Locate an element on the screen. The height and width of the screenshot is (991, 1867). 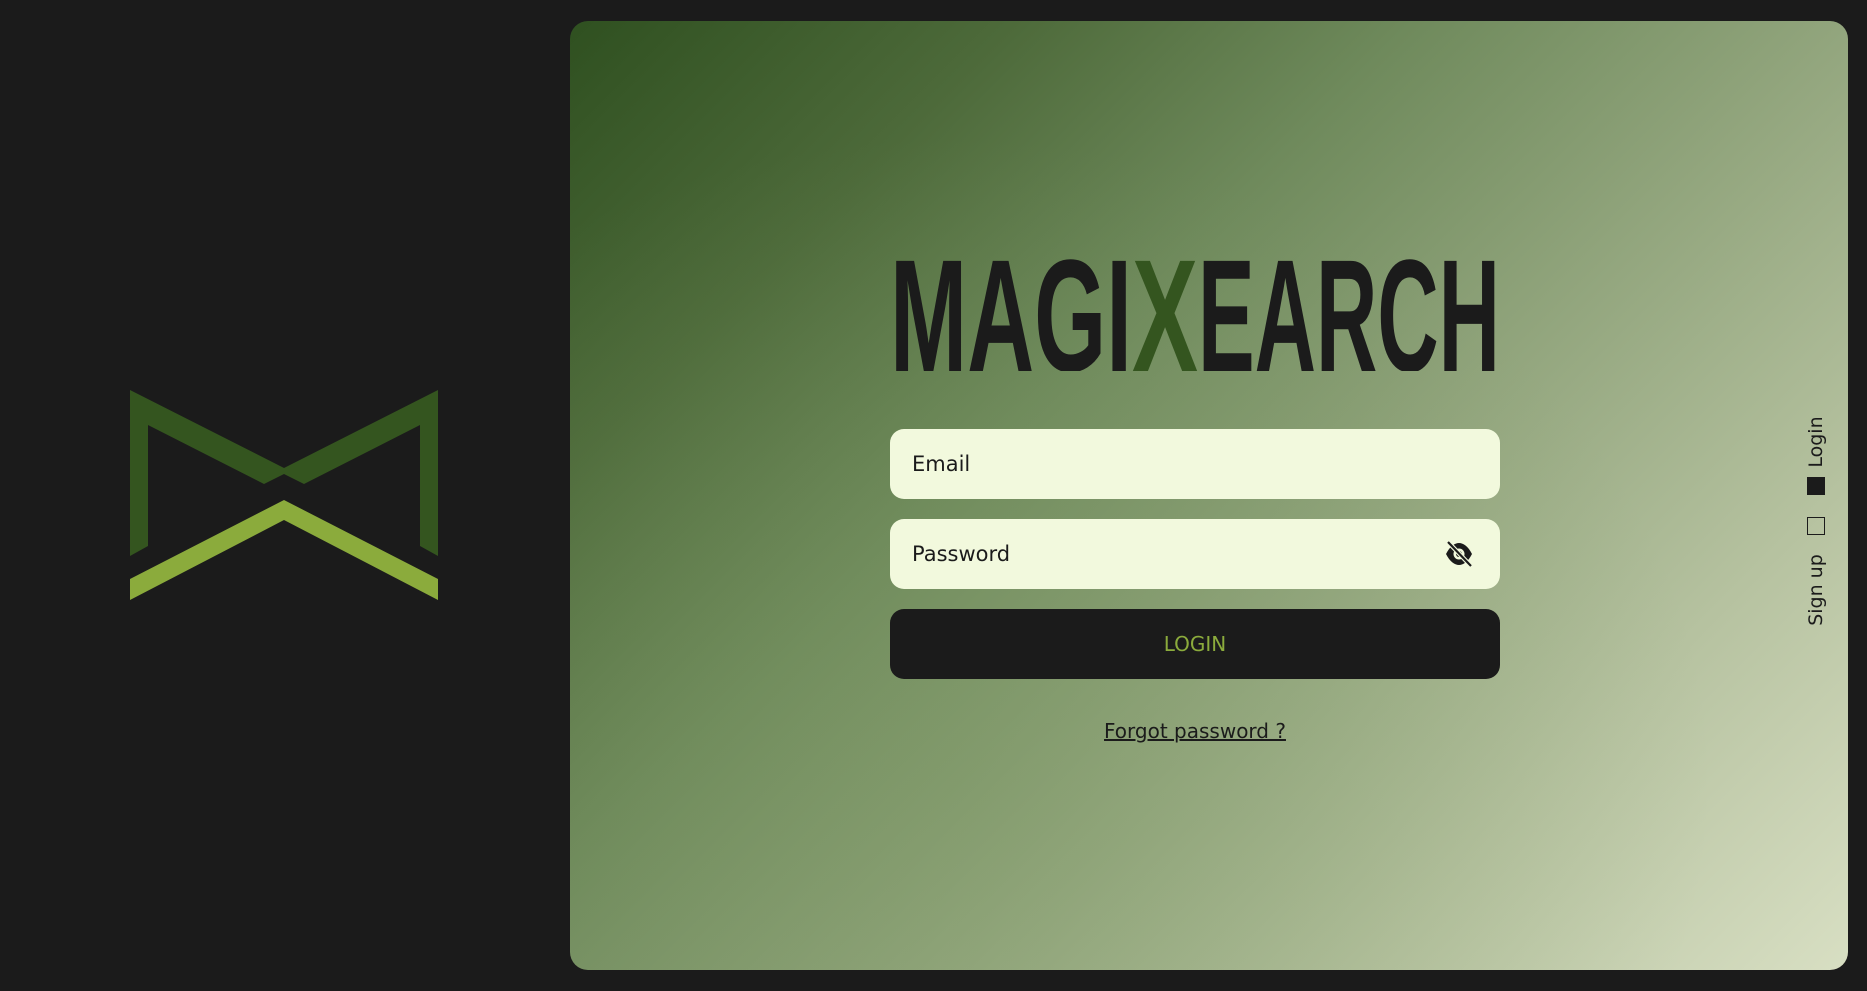
tab-signup: Sign up is located at coordinates (1816, 590).